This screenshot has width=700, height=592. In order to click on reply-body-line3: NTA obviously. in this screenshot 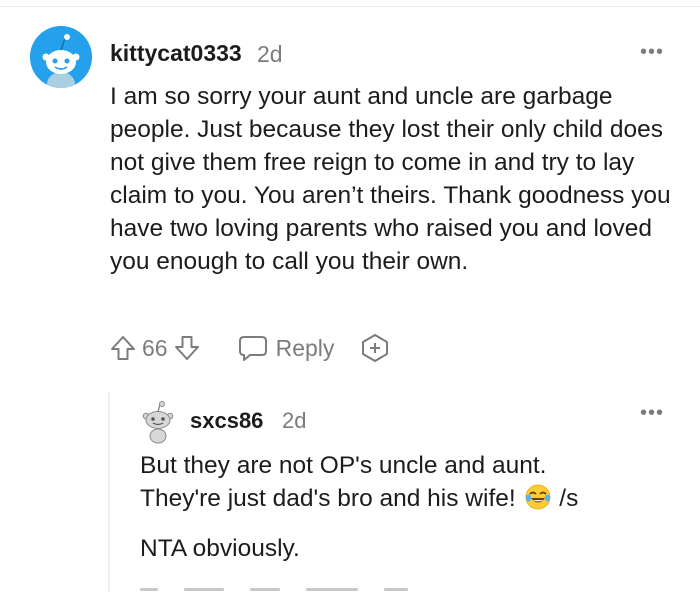, I will do `click(220, 548)`.